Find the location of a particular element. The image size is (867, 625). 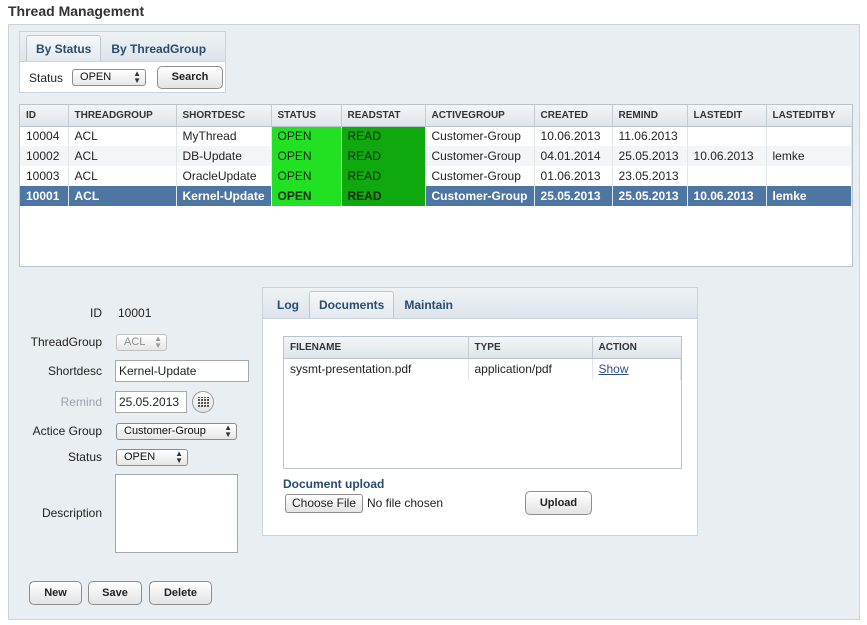

tab-maintain: Maintain is located at coordinates (428, 304).